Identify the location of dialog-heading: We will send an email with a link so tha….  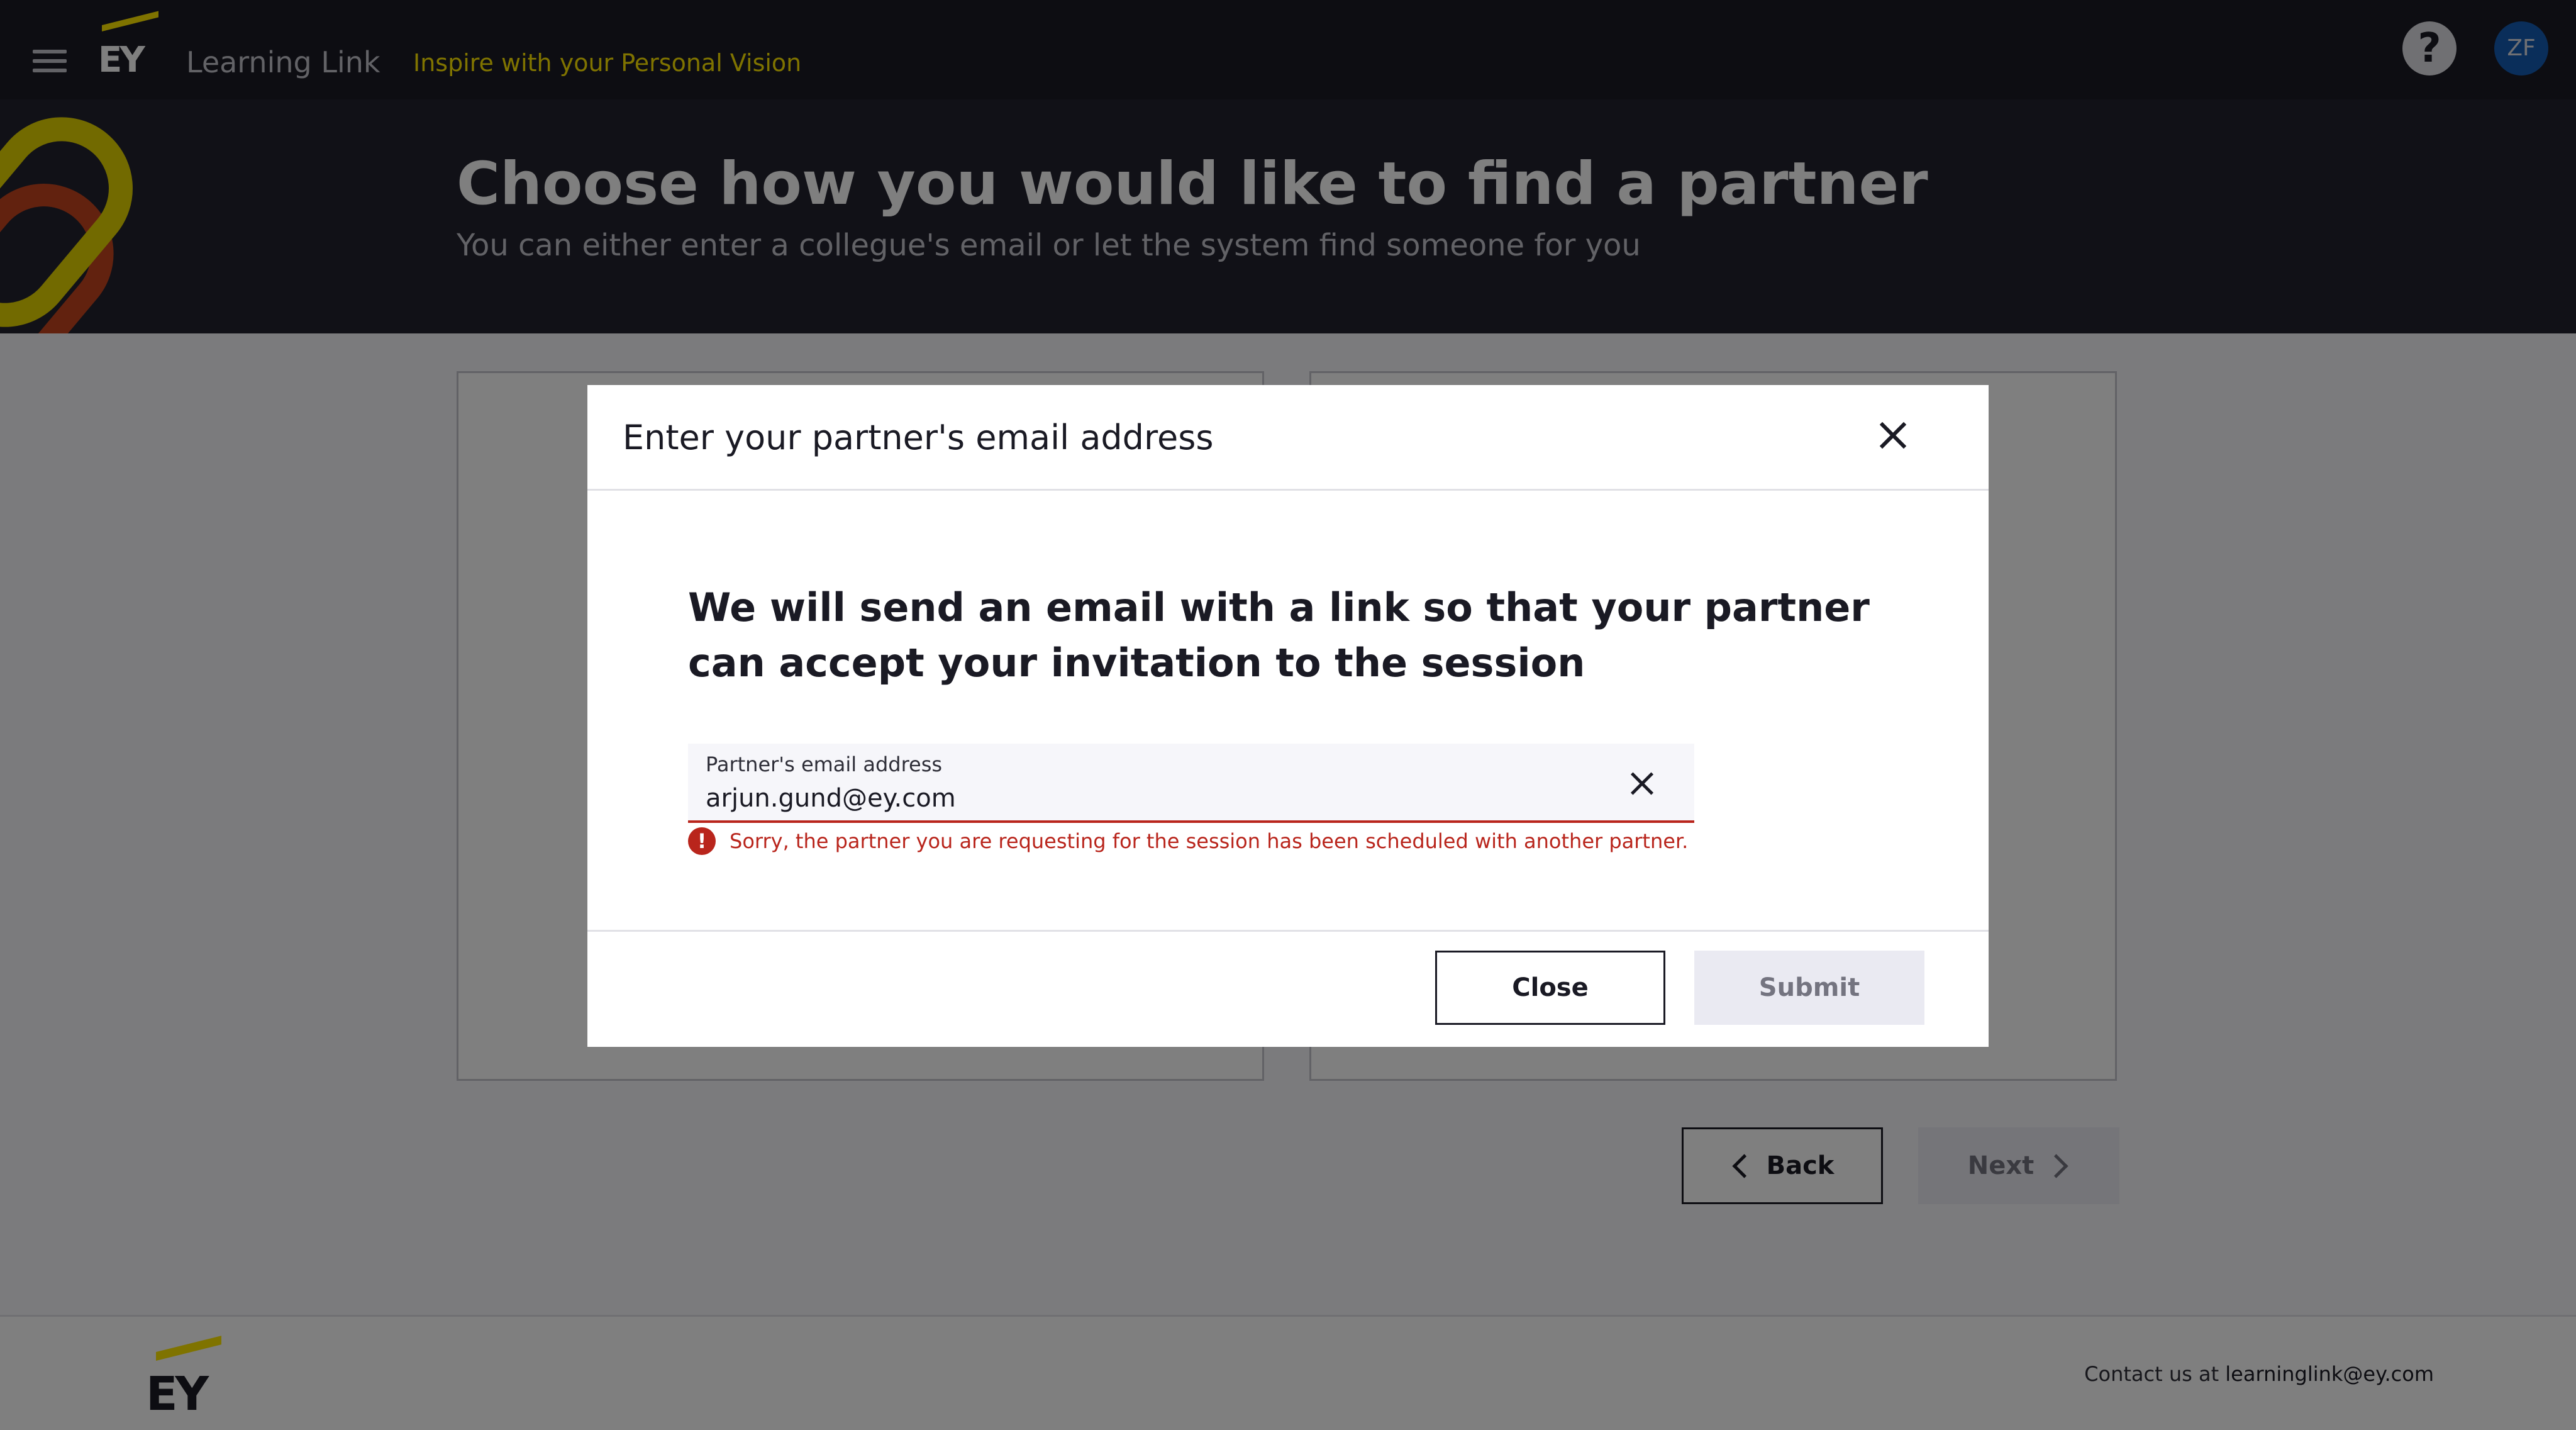
(1279, 635).